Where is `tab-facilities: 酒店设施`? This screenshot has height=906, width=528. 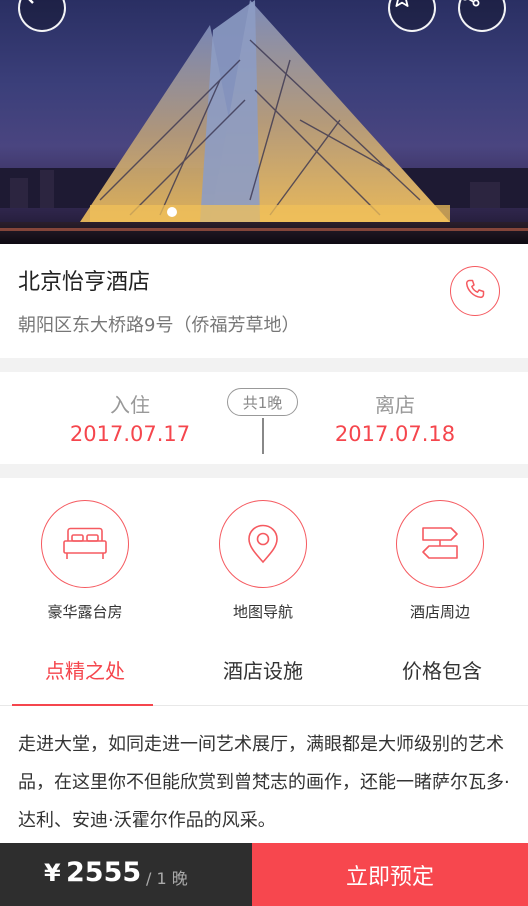 tab-facilities: 酒店设施 is located at coordinates (263, 669).